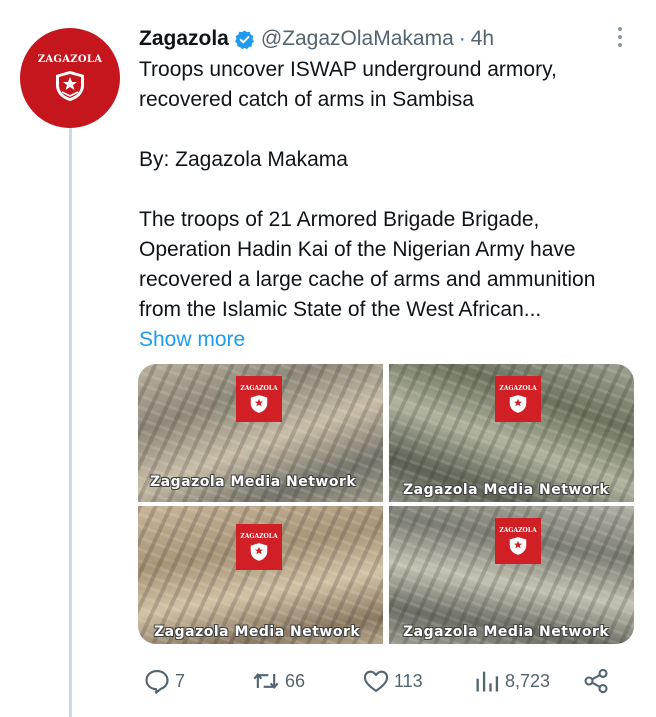 Image resolution: width=656 pixels, height=717 pixels. What do you see at coordinates (157, 682) in the screenshot?
I see `reply-icon` at bounding box center [157, 682].